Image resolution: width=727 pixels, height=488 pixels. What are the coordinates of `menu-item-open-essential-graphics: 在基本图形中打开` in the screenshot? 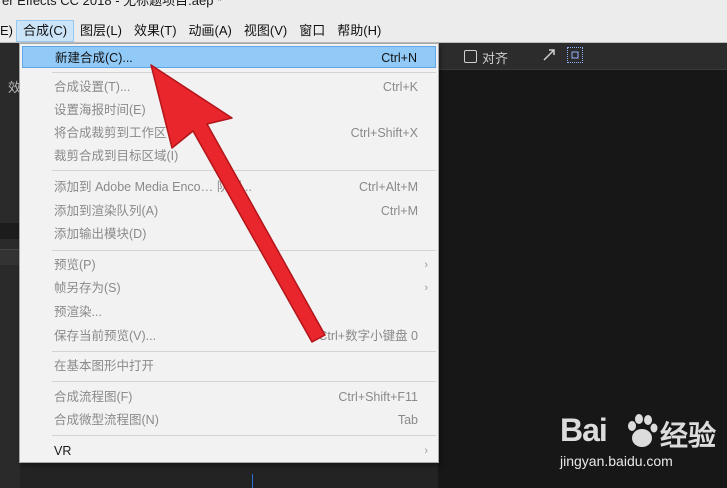 It's located at (229, 366).